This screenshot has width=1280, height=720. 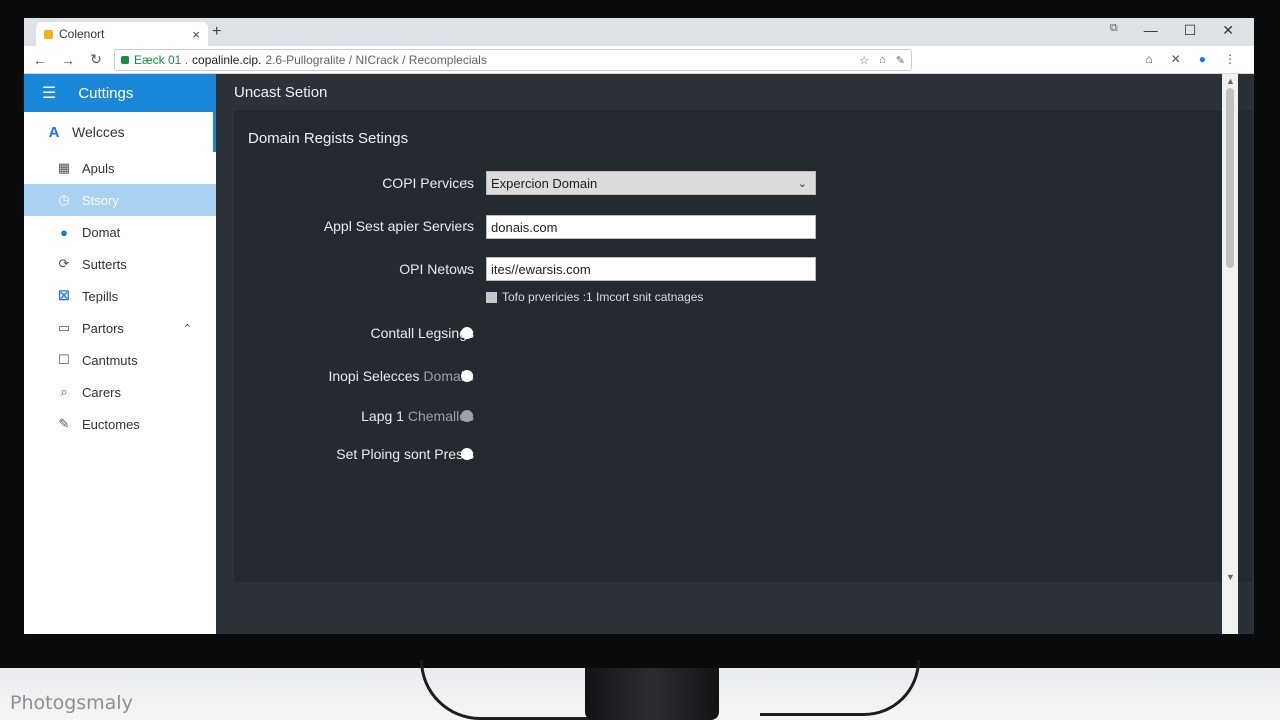 I want to click on sidebar-item-story: ◷ Stsory, so click(x=120, y=200).